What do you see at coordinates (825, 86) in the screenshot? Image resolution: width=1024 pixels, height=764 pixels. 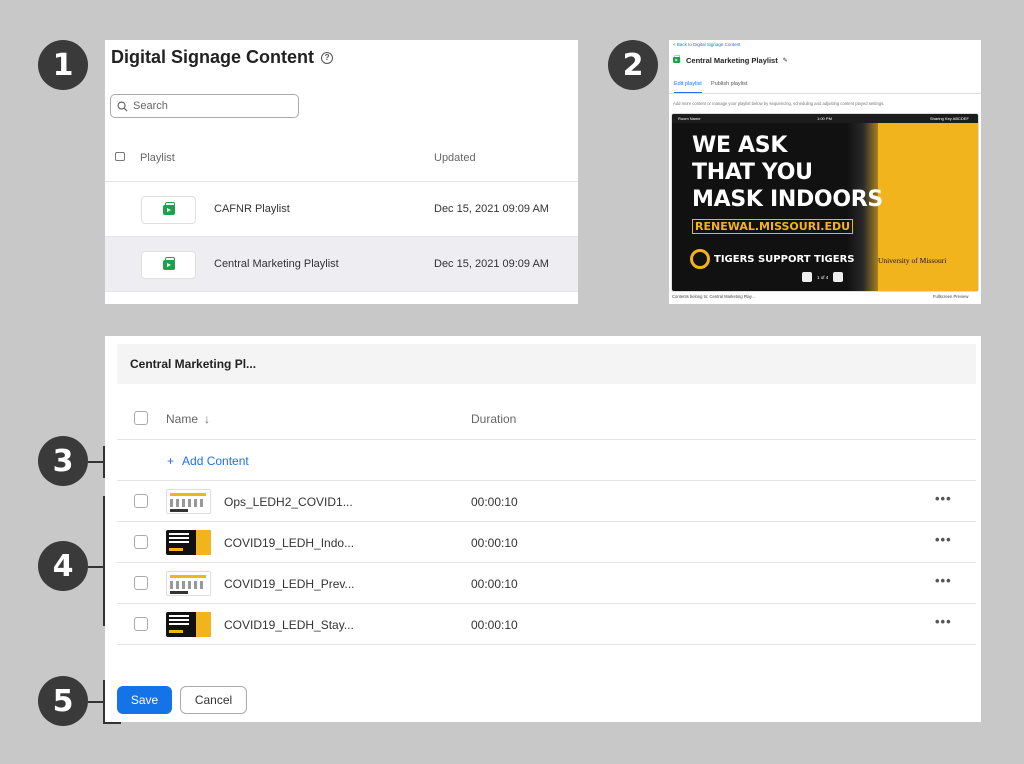 I see `tab-bar: Edit playlist Publish playlist` at bounding box center [825, 86].